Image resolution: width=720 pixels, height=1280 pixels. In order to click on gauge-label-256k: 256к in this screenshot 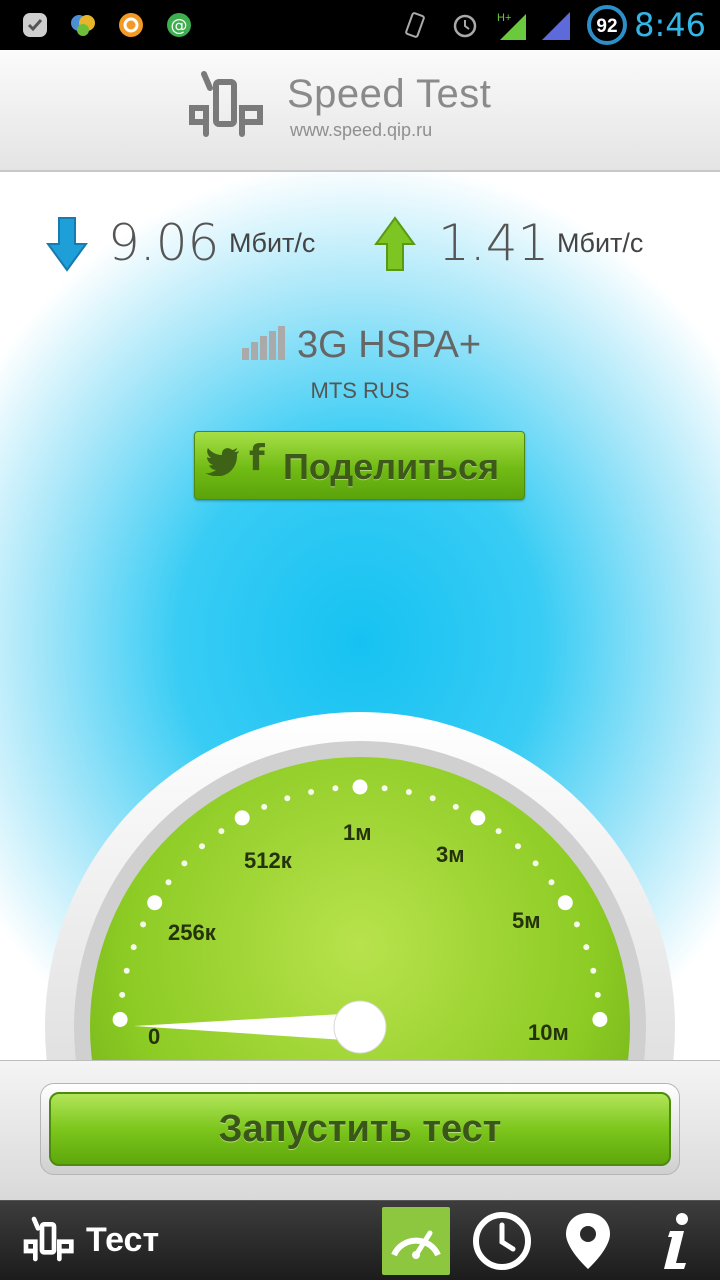, I will do `click(192, 932)`.